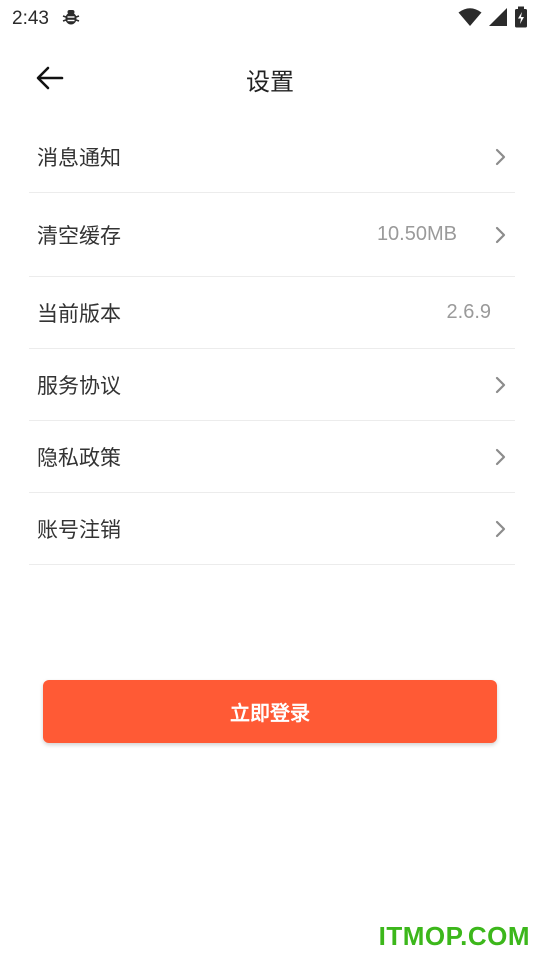 The image size is (540, 960). I want to click on status-left: 2:43, so click(46, 19).